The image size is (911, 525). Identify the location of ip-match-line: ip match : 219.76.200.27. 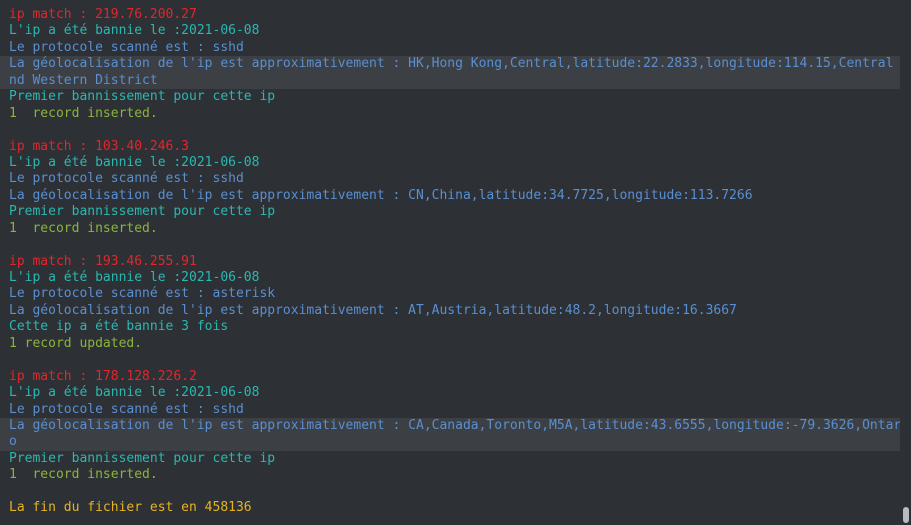
(103, 14).